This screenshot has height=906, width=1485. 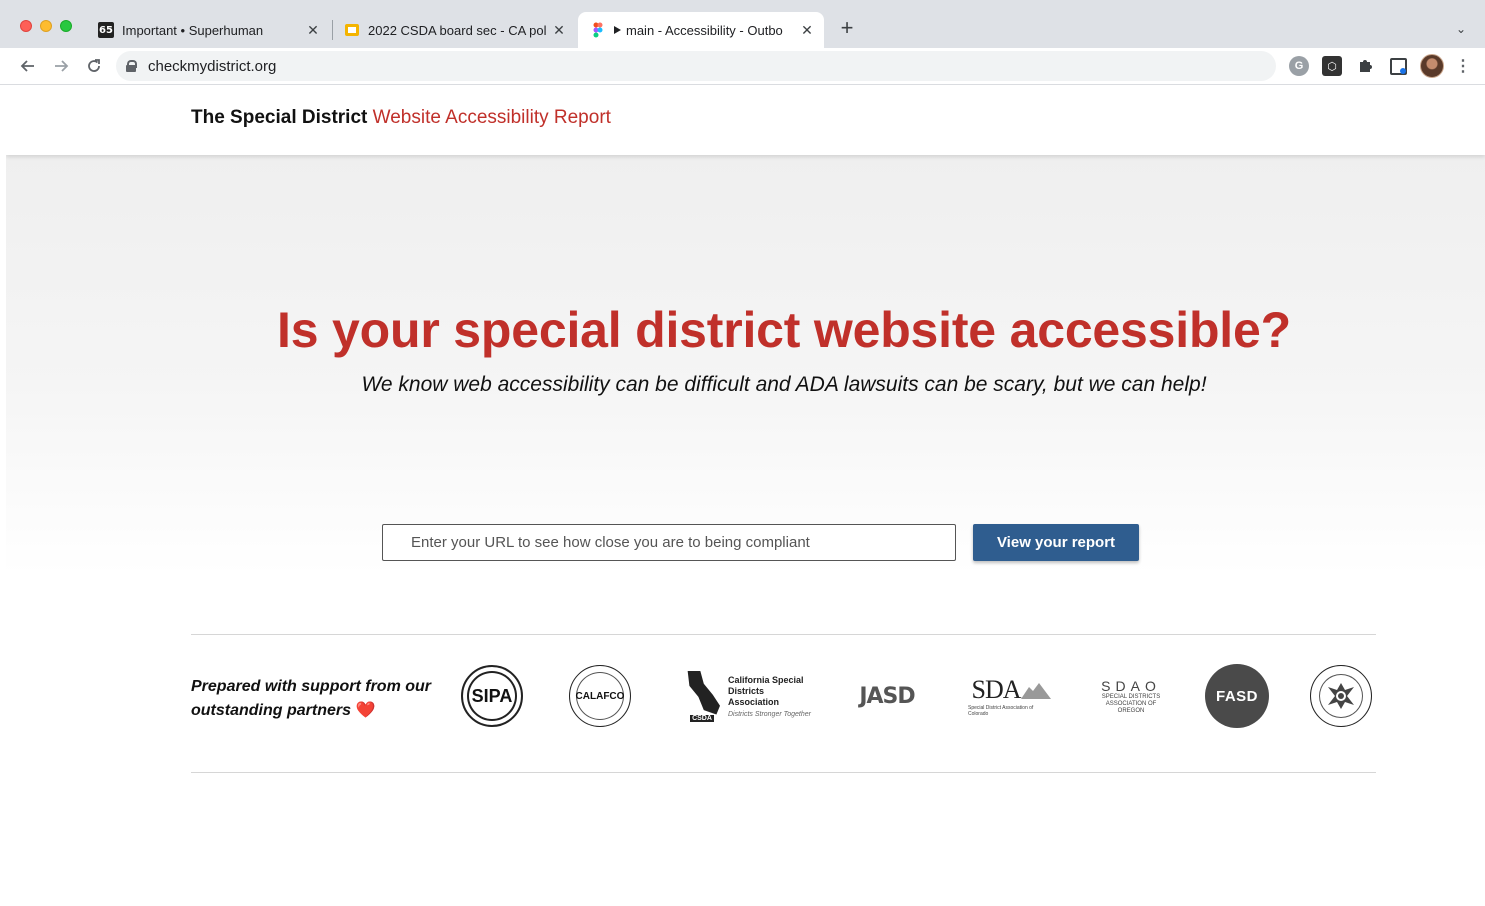 I want to click on fasd-badge: FASD, so click(x=1237, y=696).